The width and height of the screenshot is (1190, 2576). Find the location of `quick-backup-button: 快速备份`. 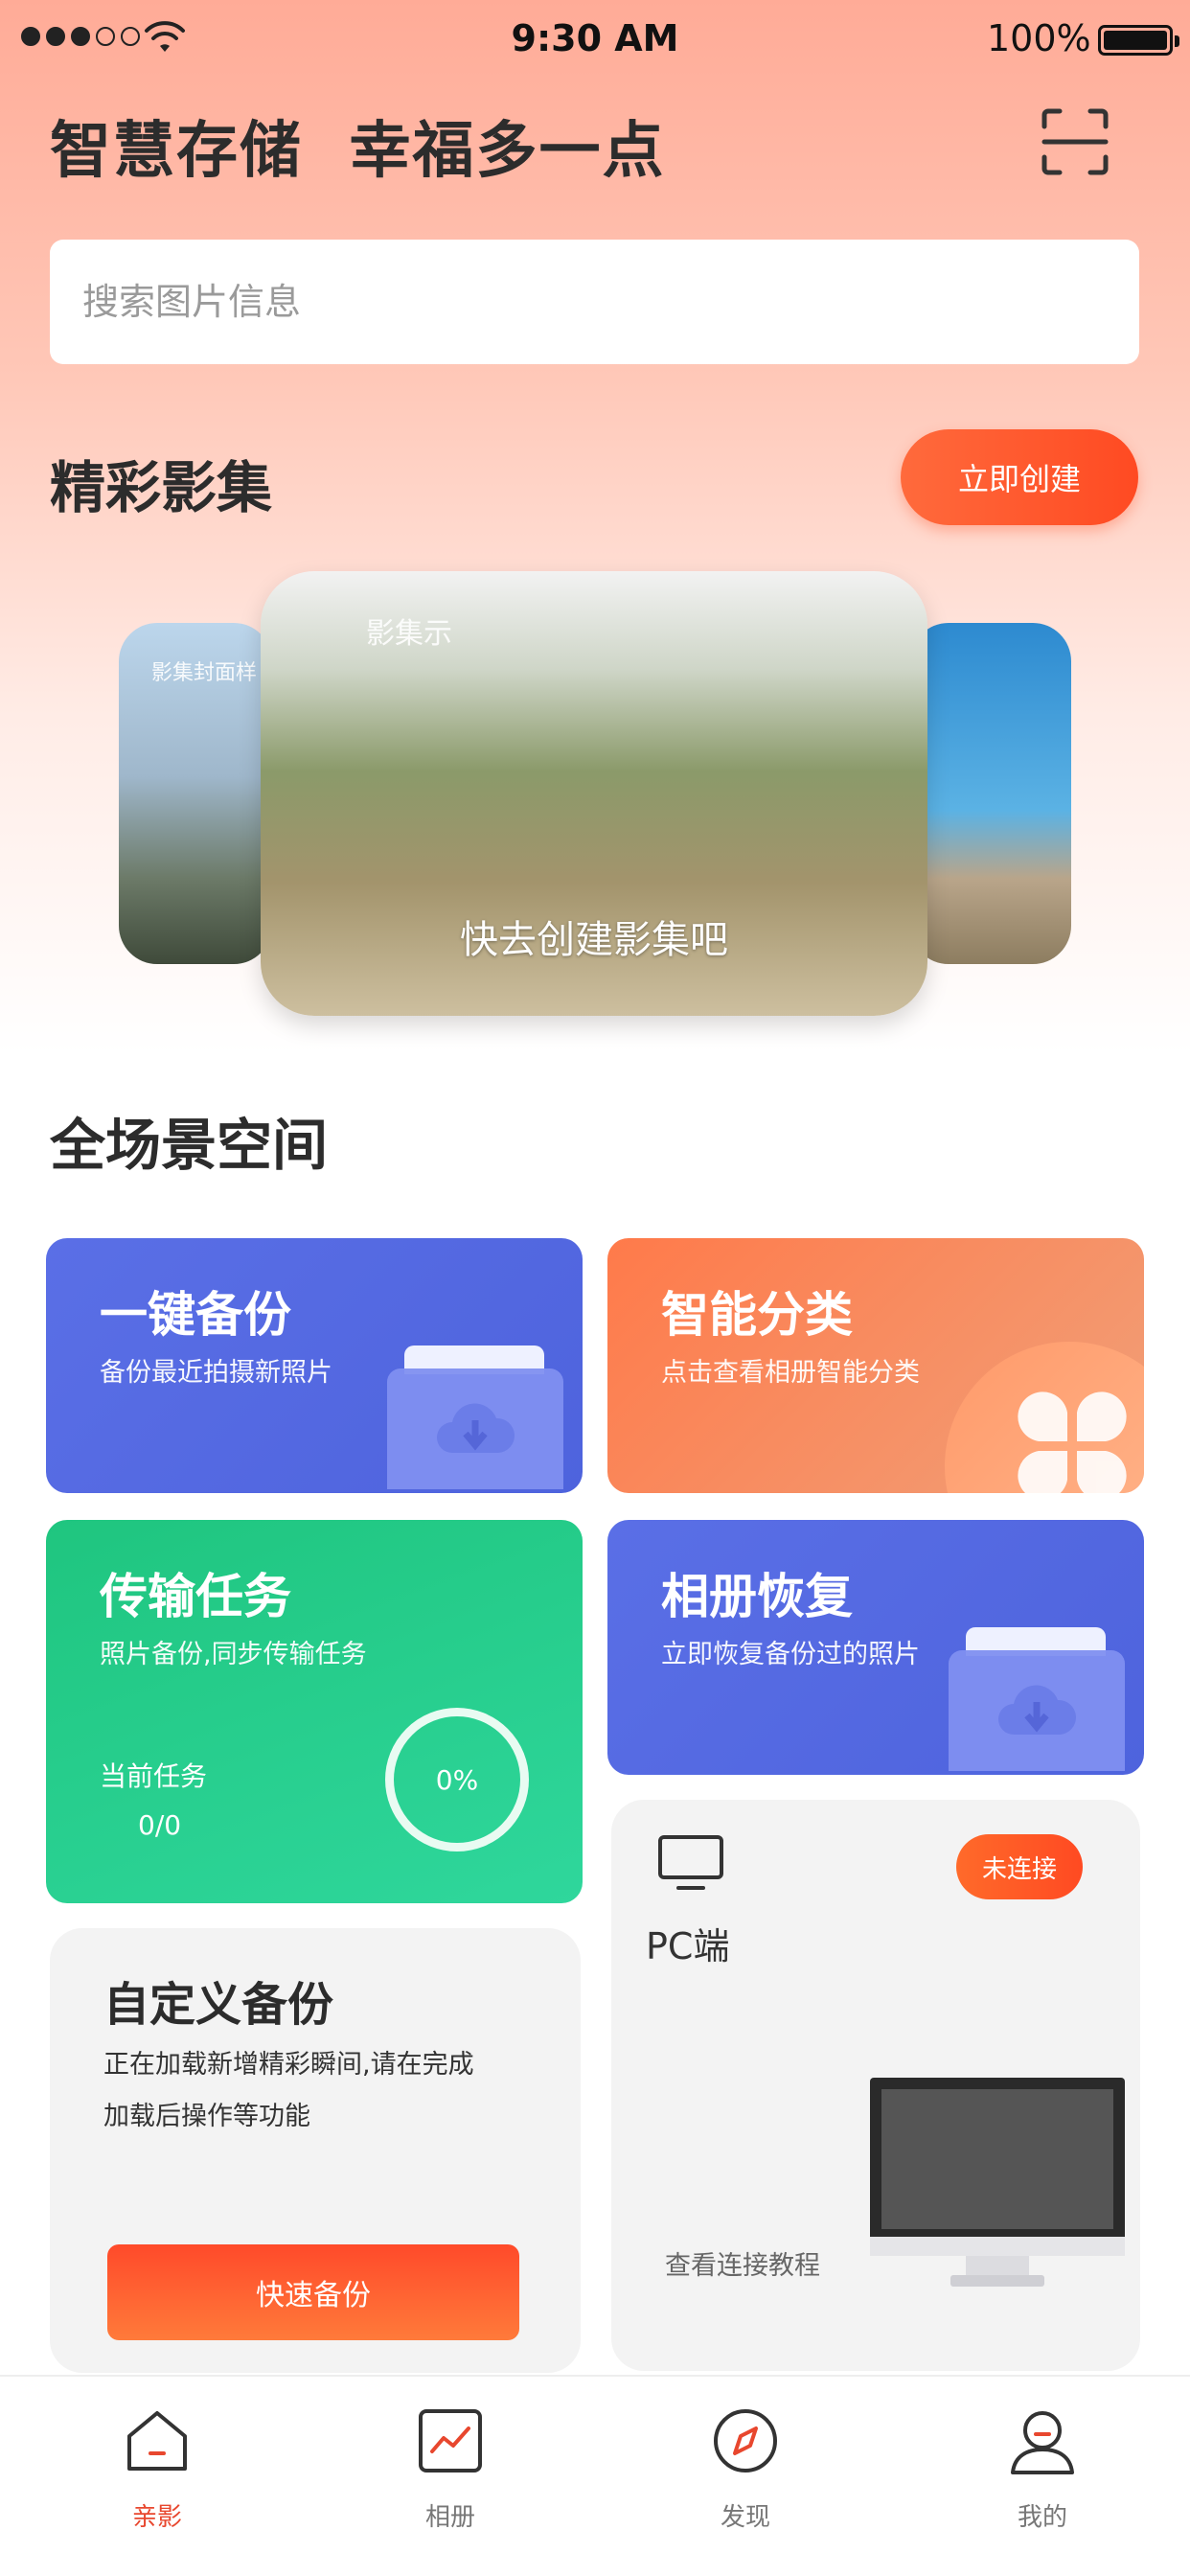

quick-backup-button: 快速备份 is located at coordinates (313, 2292).